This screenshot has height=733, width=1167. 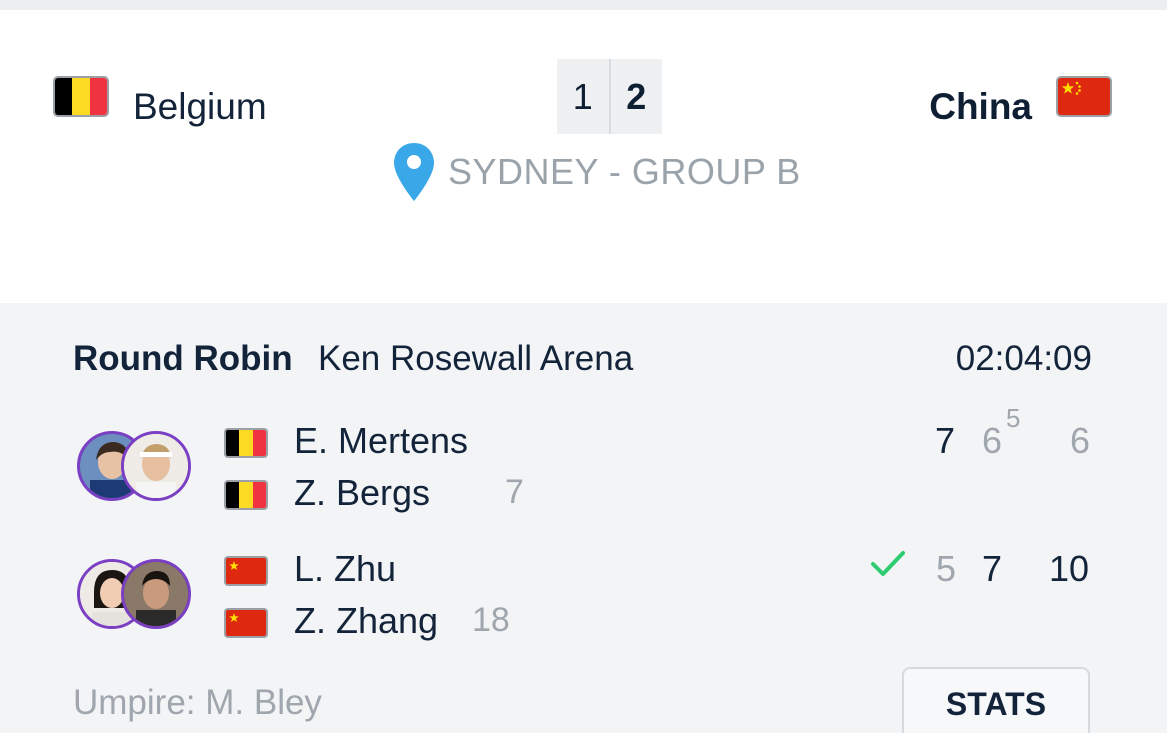 What do you see at coordinates (583, 5) in the screenshot?
I see `top-strip` at bounding box center [583, 5].